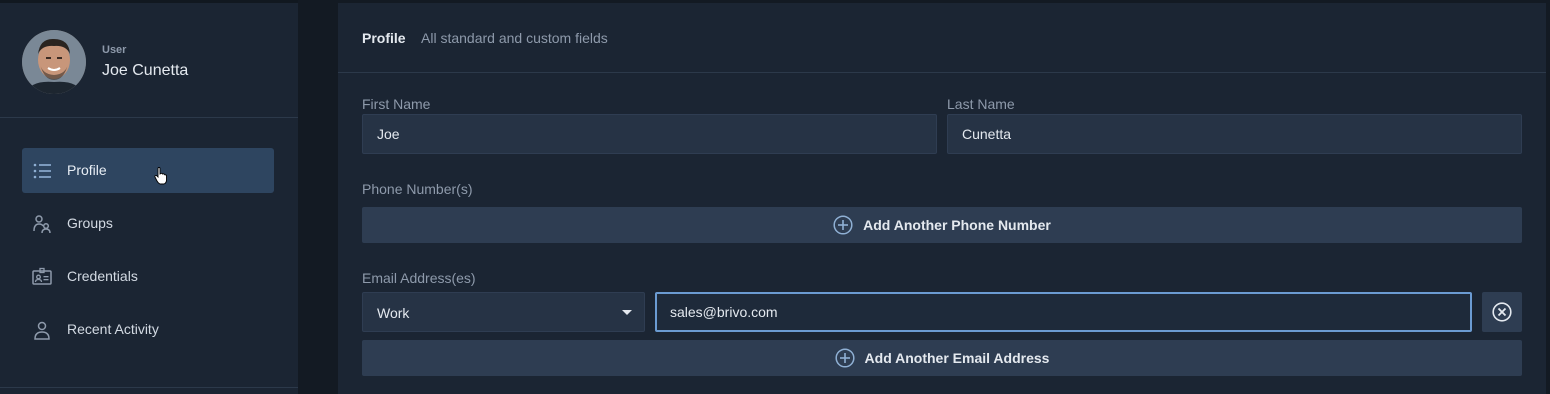 The height and width of the screenshot is (394, 1550). I want to click on add-phone-label: Add Another Phone Number, so click(957, 225).